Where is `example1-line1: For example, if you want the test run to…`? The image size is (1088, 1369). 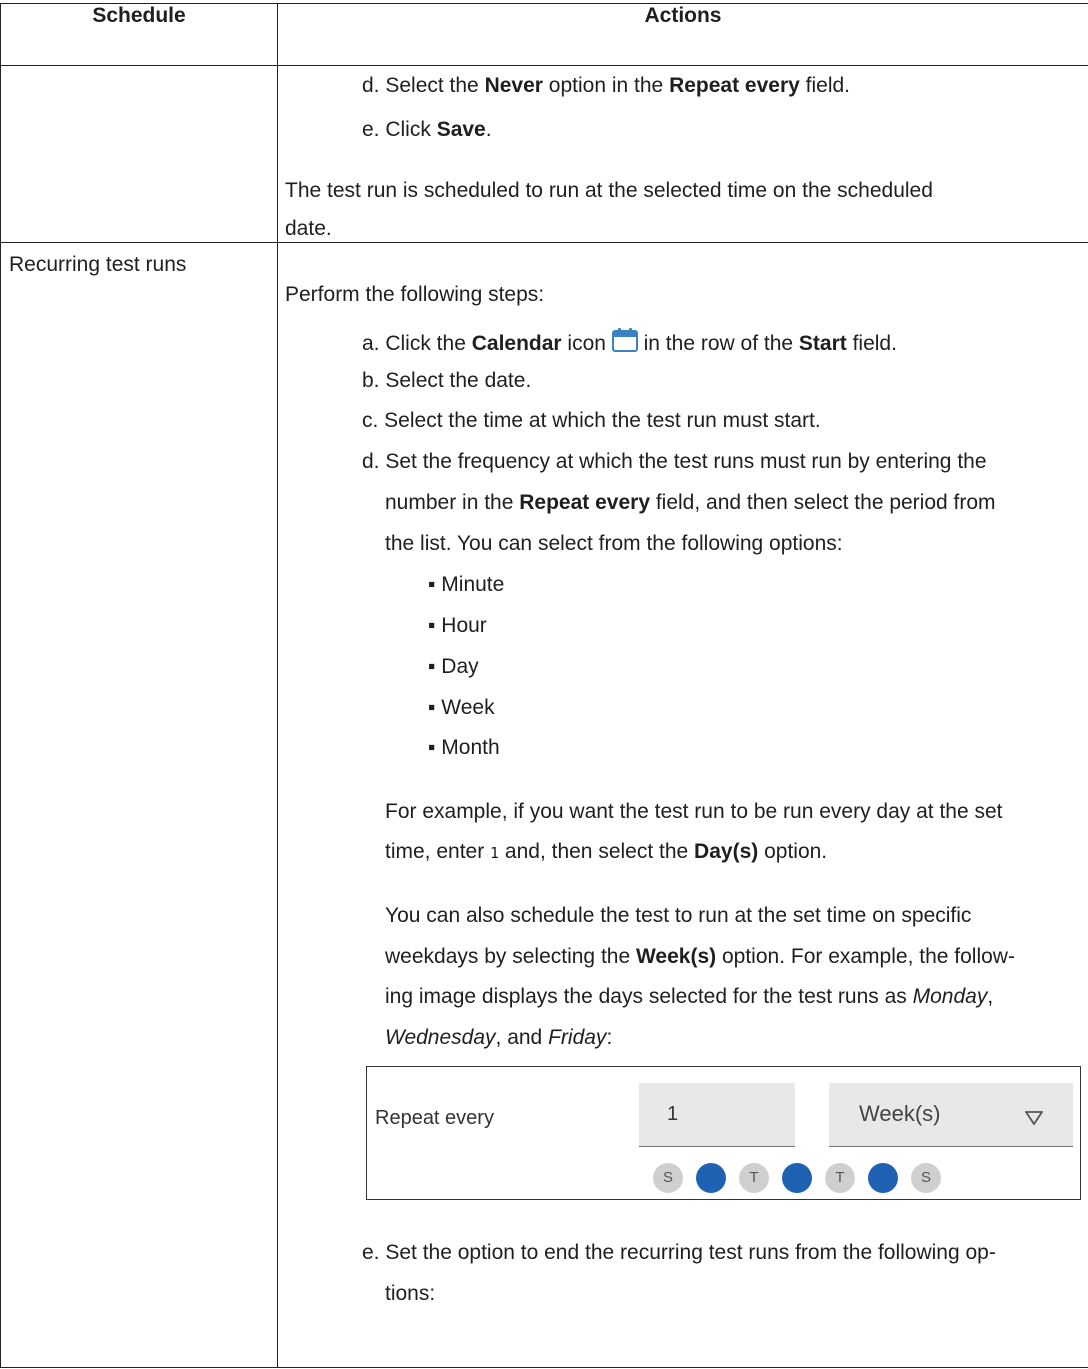
example1-line1: For example, if you want the test run to… is located at coordinates (694, 811).